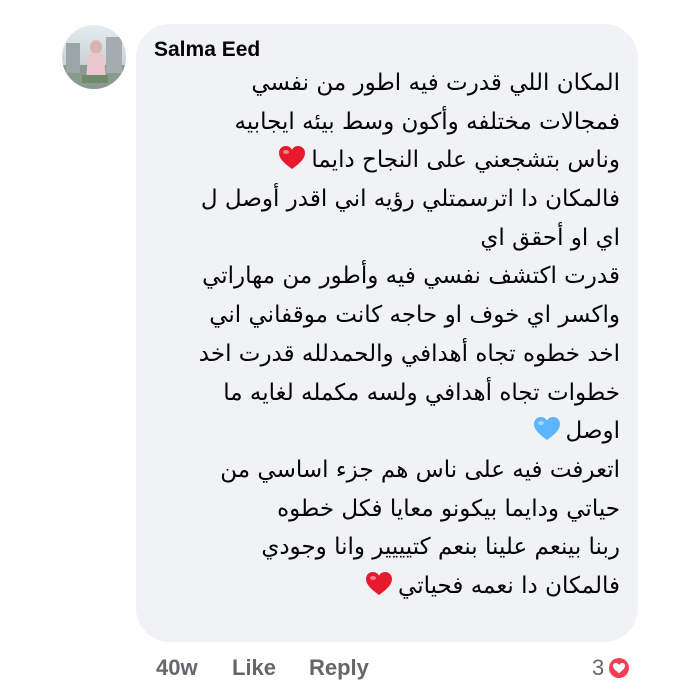 Image resolution: width=700 pixels, height=700 pixels. I want to click on comment-line: قدرت اكتشف نفسي فيه وأطور من مهاراتي, so click(385, 276).